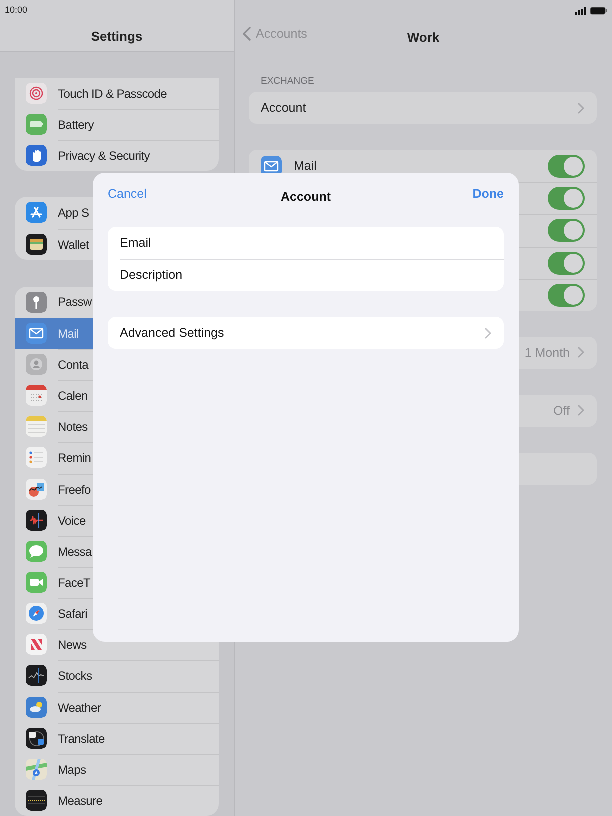 This screenshot has height=816, width=612. I want to click on item-label: Touch ID & Passcode, so click(113, 94).